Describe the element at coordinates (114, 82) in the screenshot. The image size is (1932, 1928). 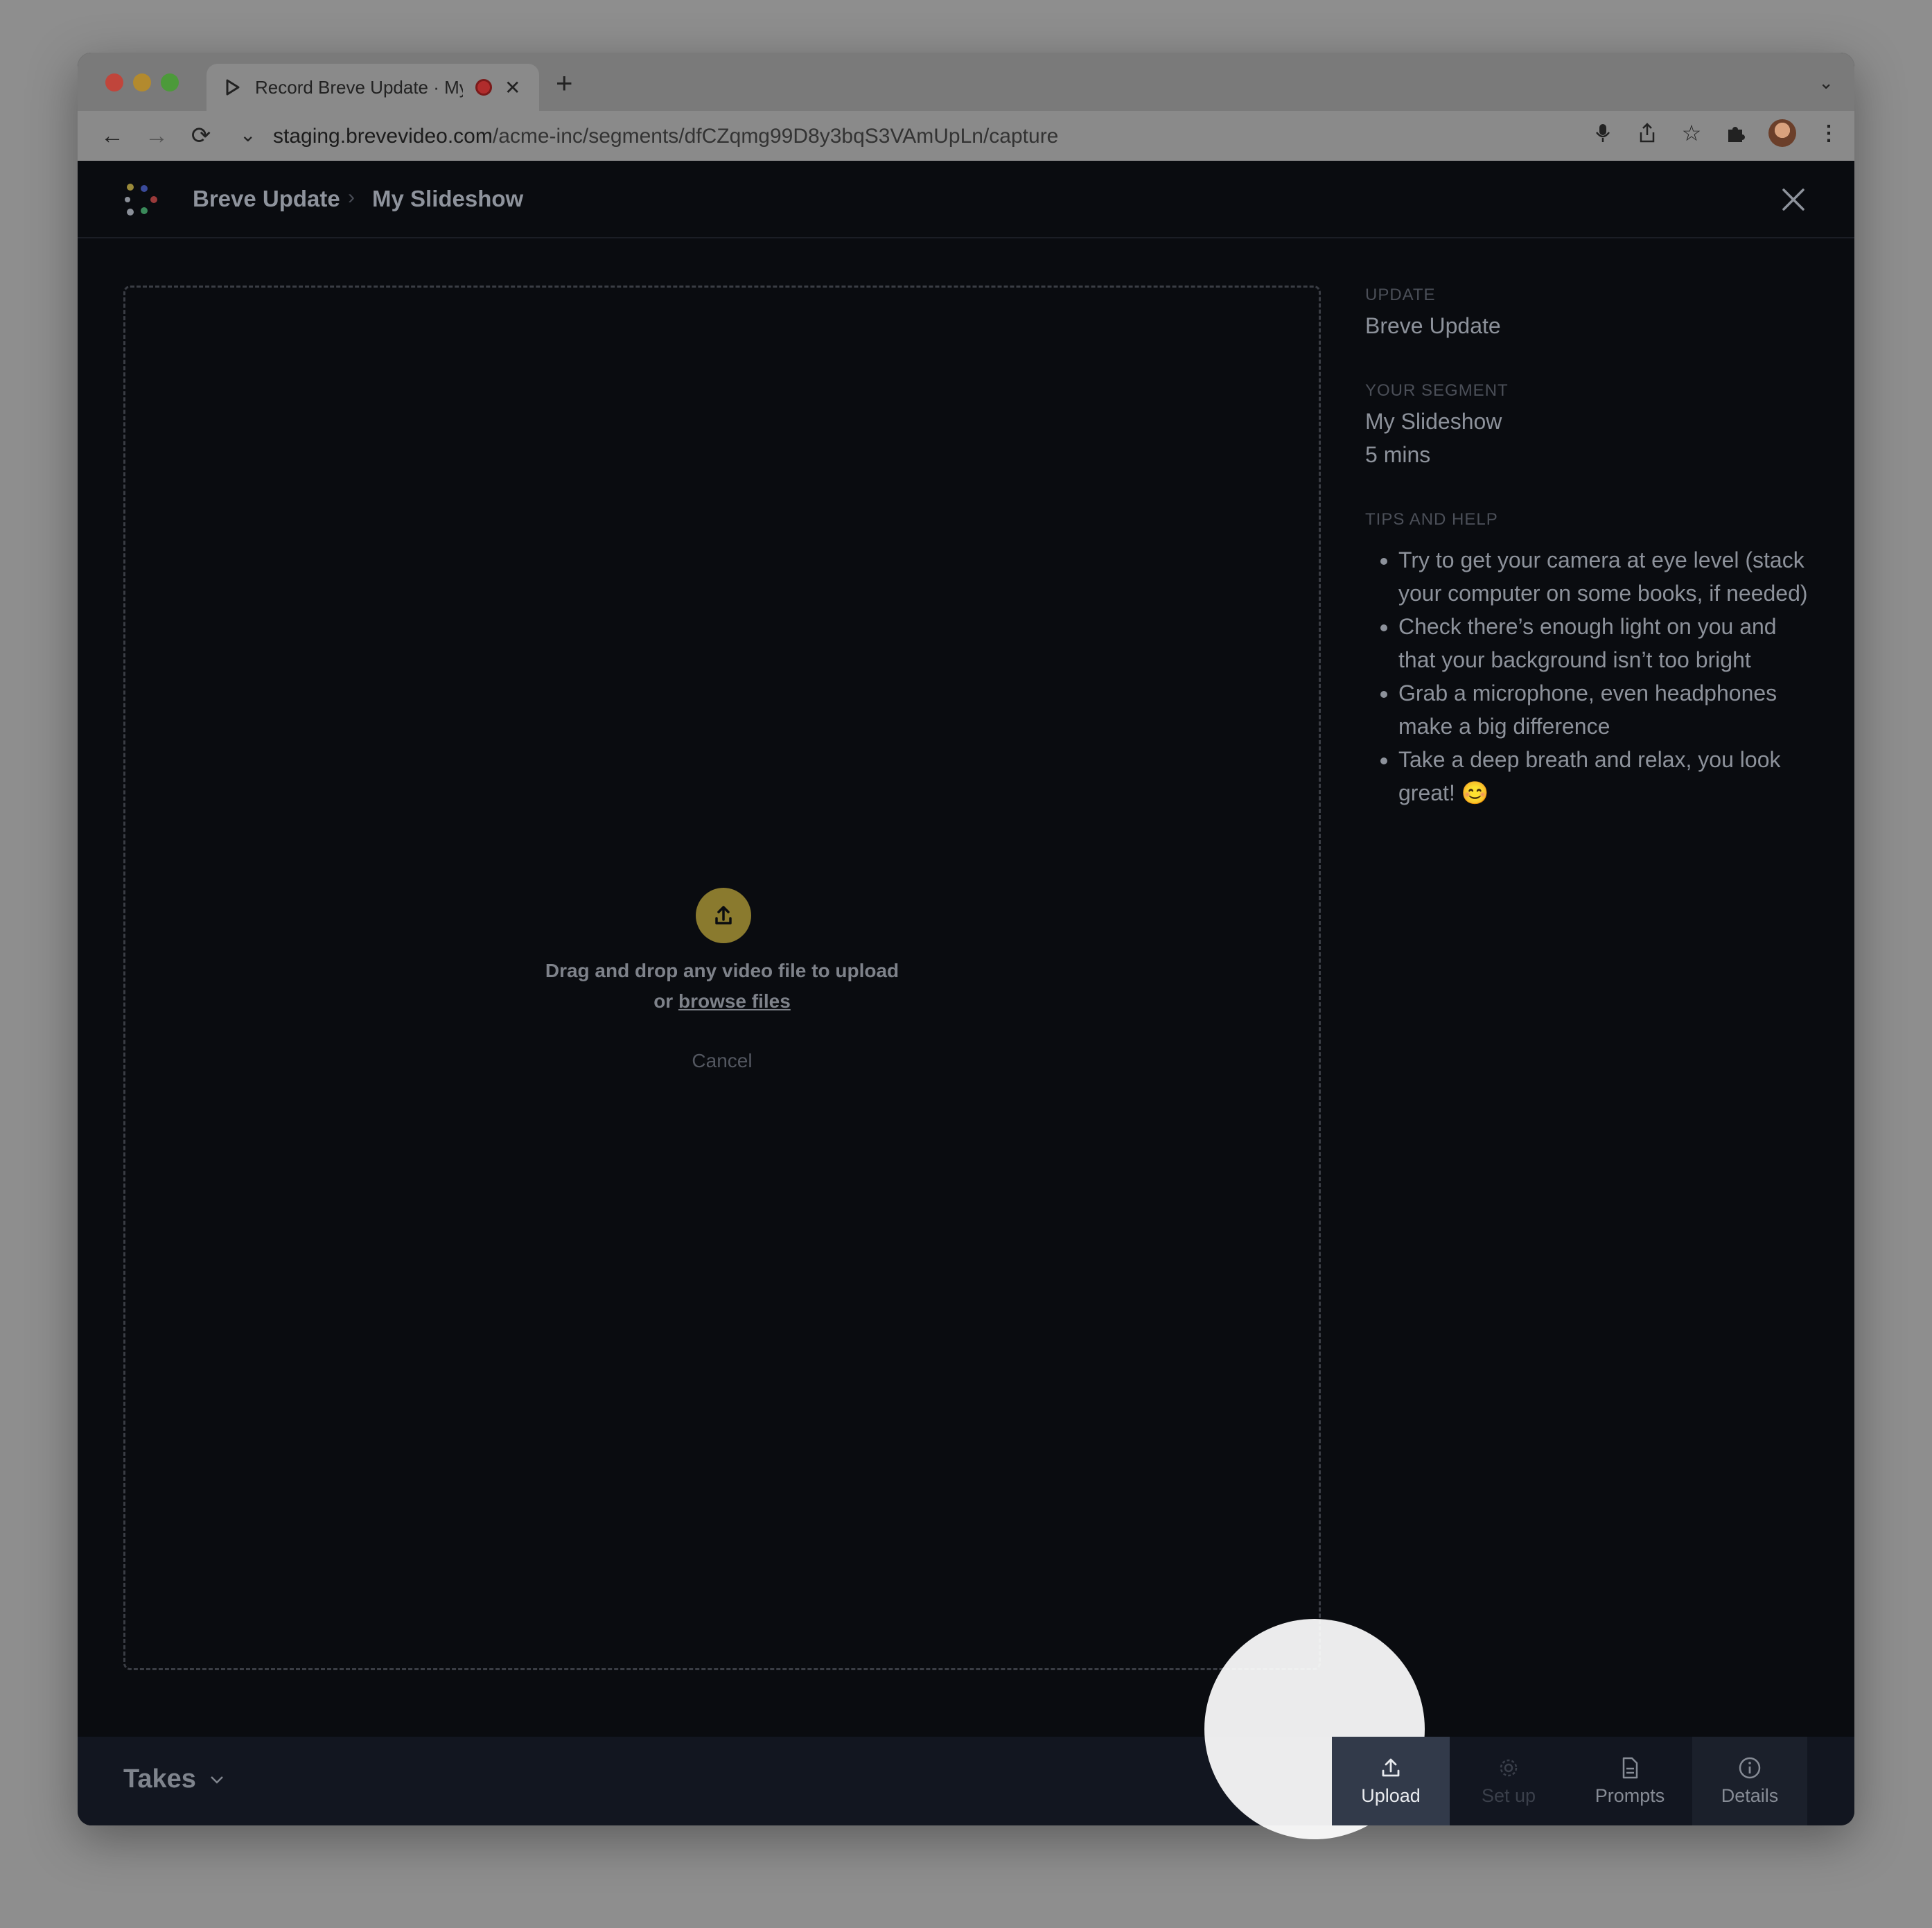
I see `close-window-button` at that location.